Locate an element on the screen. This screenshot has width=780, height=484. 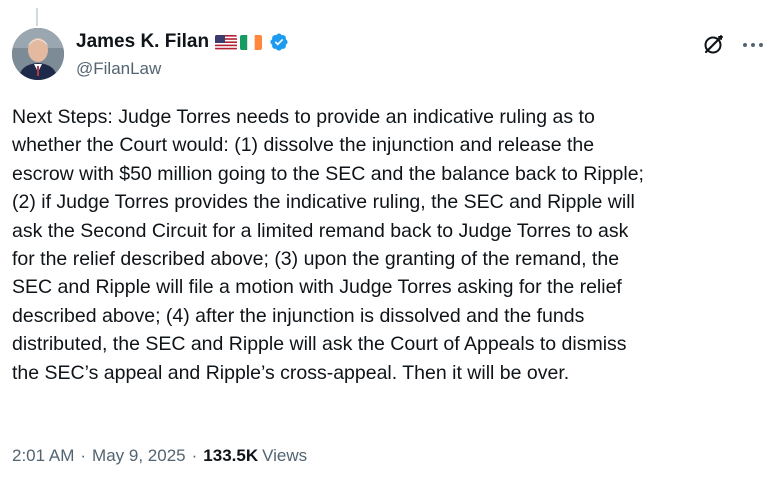
display-name: James K. Filan is located at coordinates (142, 42).